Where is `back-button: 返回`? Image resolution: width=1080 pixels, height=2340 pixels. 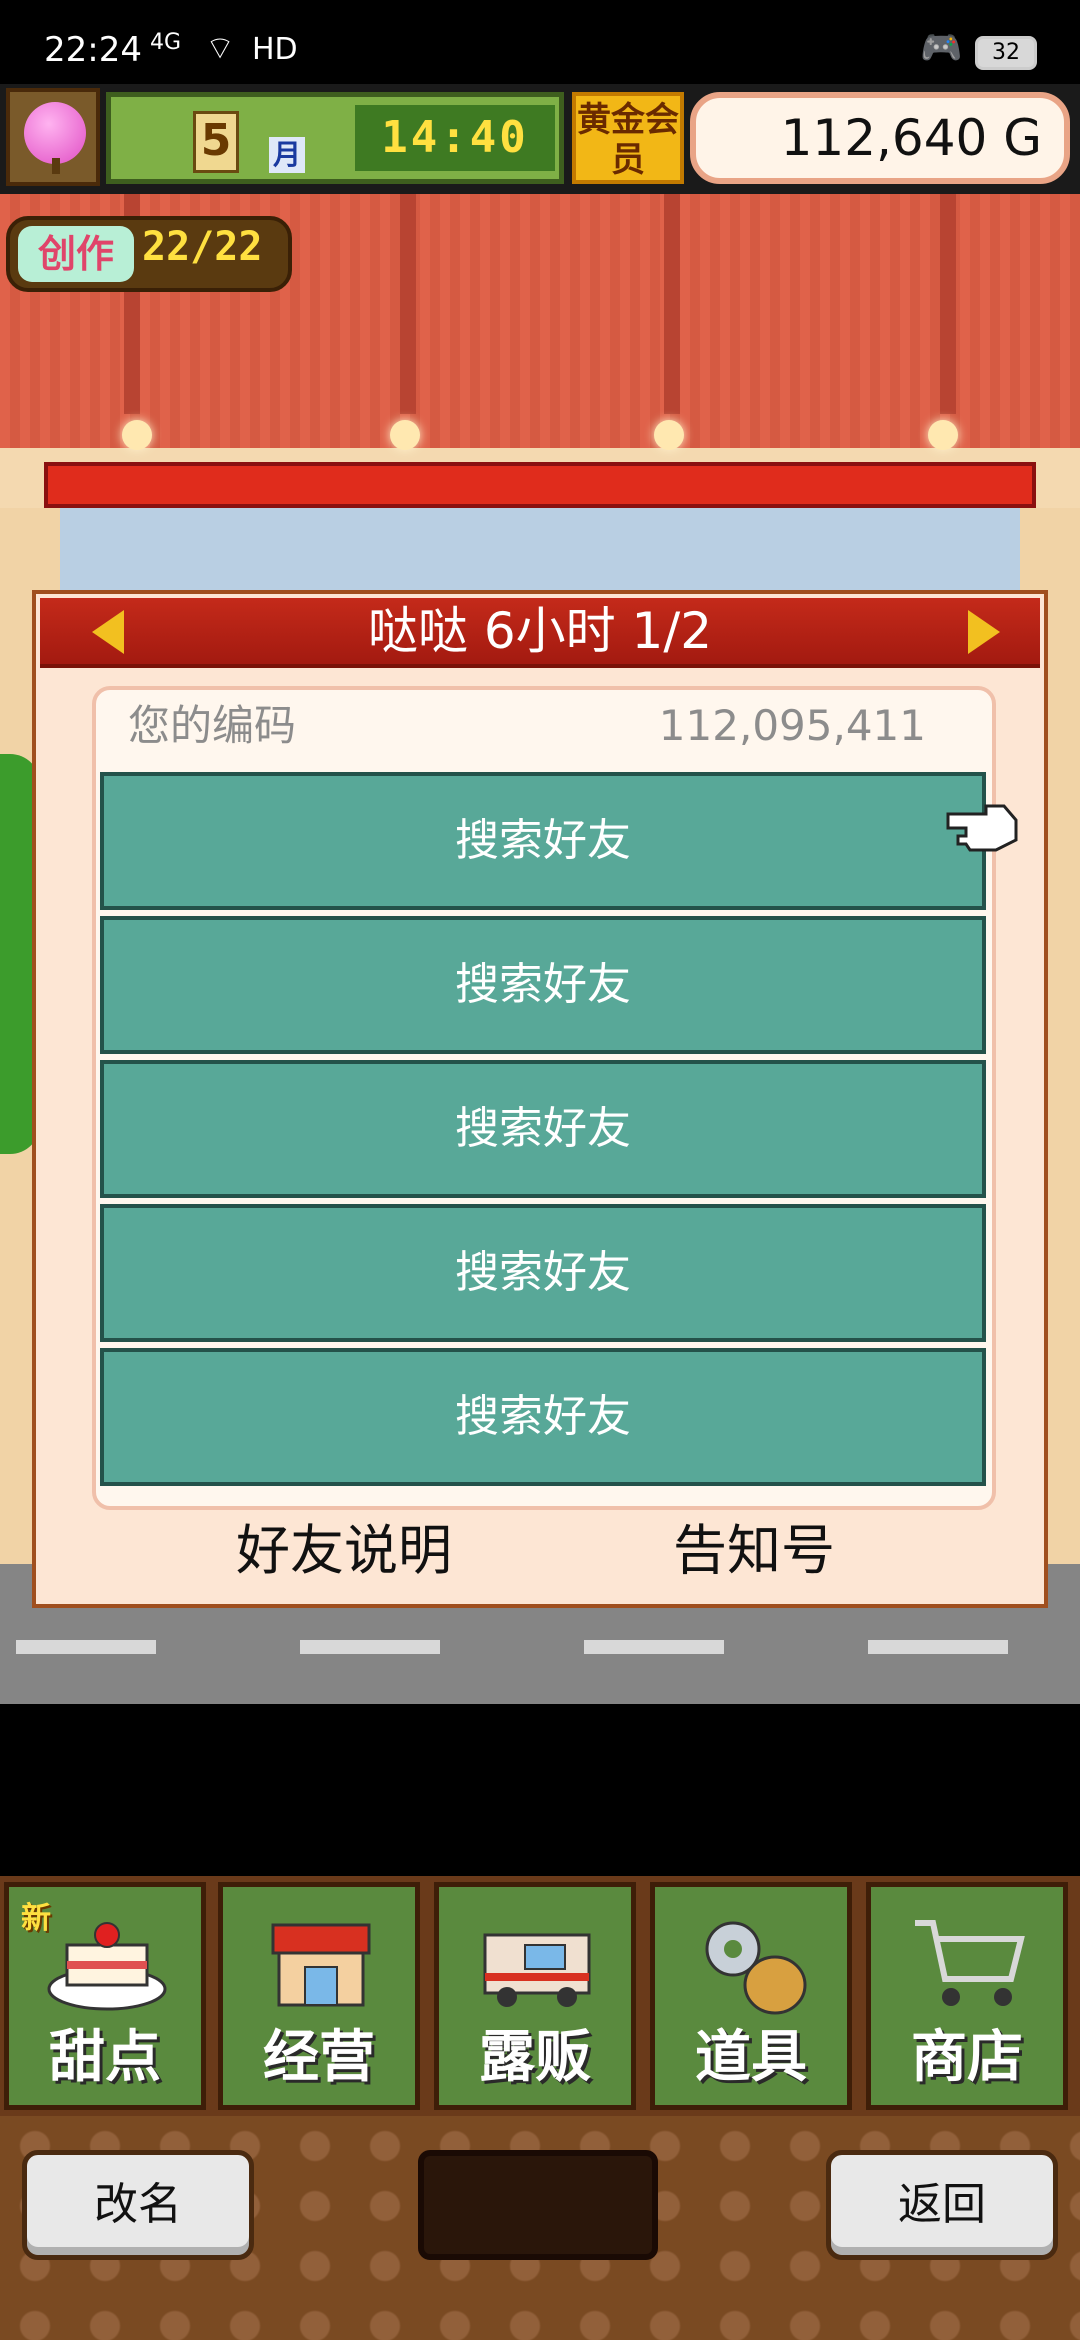 back-button: 返回 is located at coordinates (942, 2205).